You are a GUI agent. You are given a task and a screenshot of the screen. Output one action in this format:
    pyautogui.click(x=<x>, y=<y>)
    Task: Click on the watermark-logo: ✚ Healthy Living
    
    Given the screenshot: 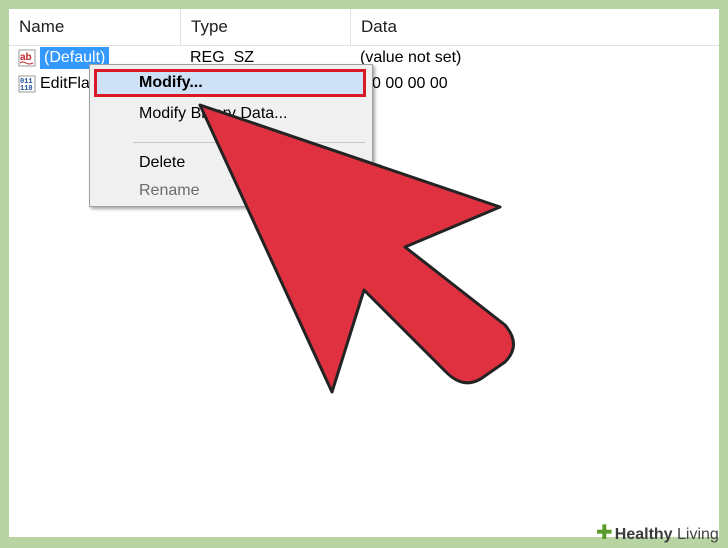 What is the action you would take?
    pyautogui.click(x=657, y=533)
    